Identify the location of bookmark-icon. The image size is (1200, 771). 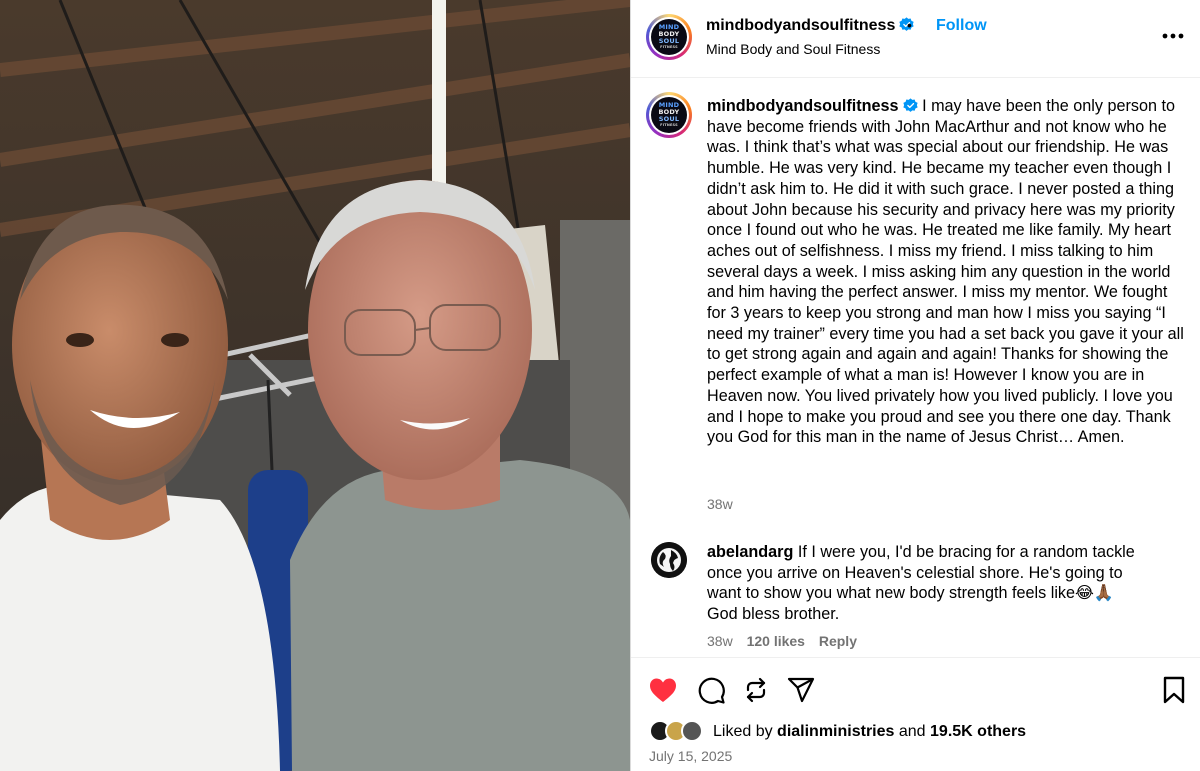
(1174, 690).